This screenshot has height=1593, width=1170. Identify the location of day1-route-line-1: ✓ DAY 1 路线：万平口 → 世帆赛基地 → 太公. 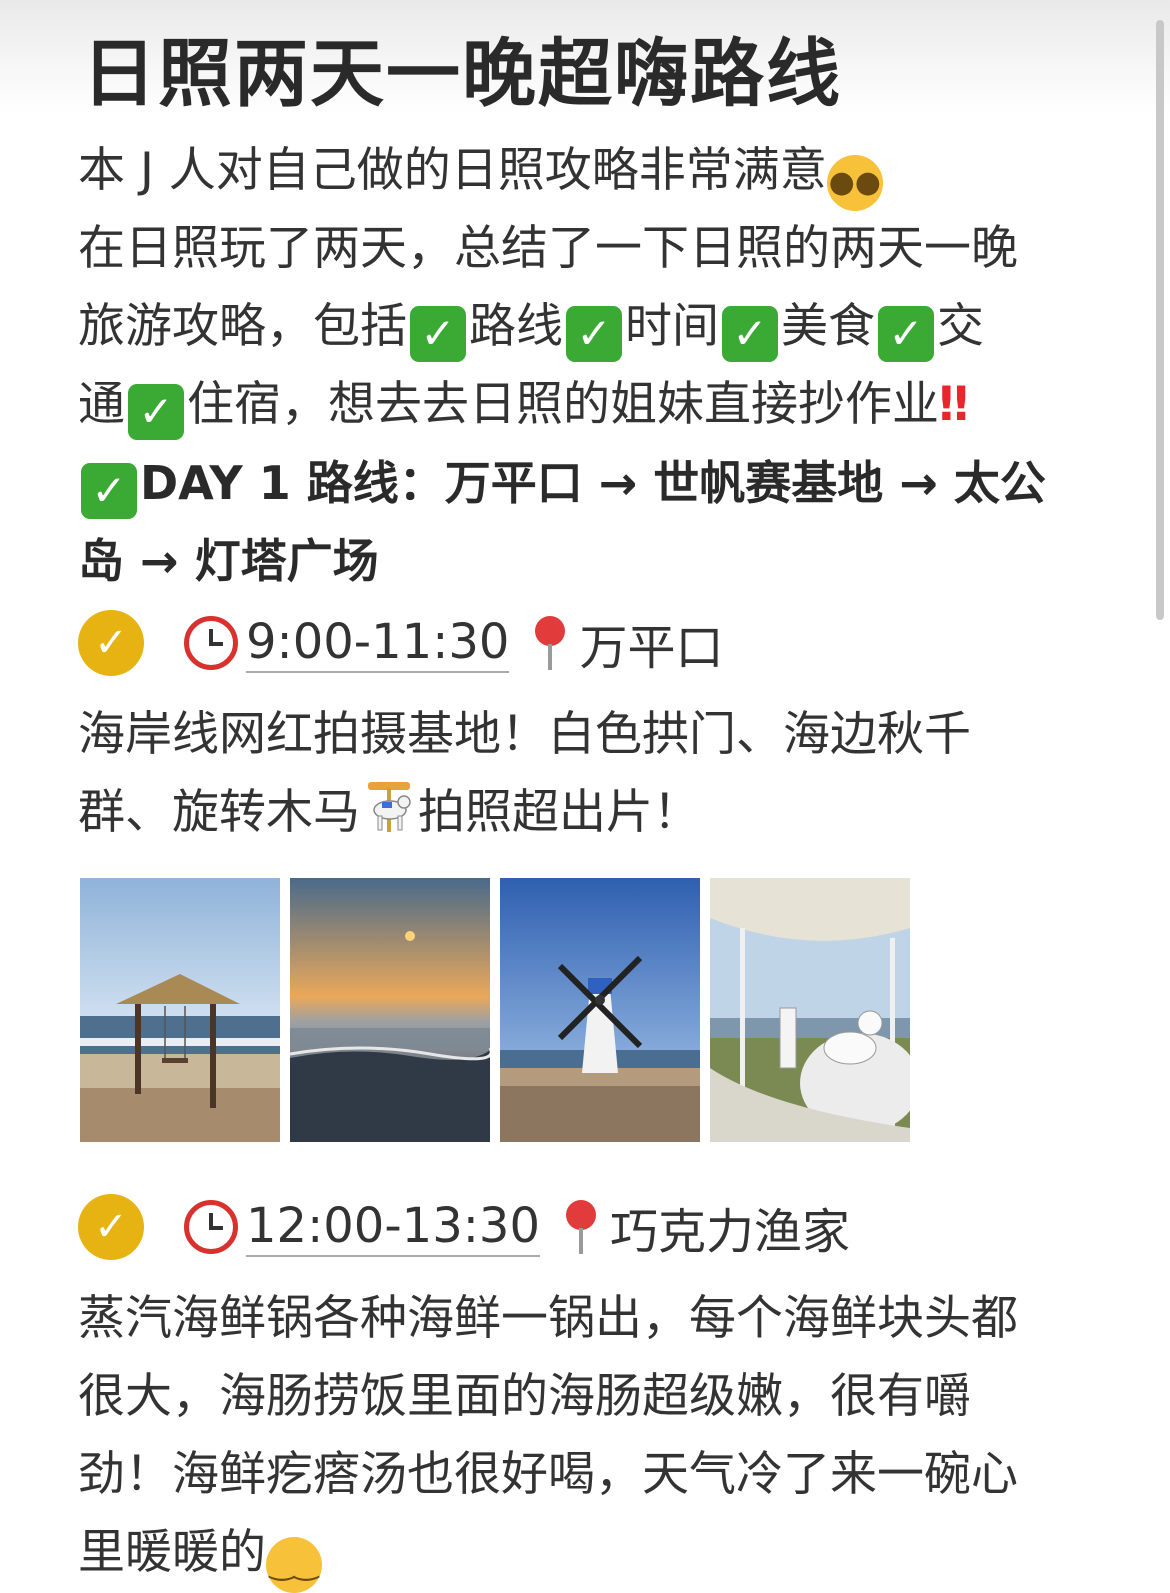
(593, 483).